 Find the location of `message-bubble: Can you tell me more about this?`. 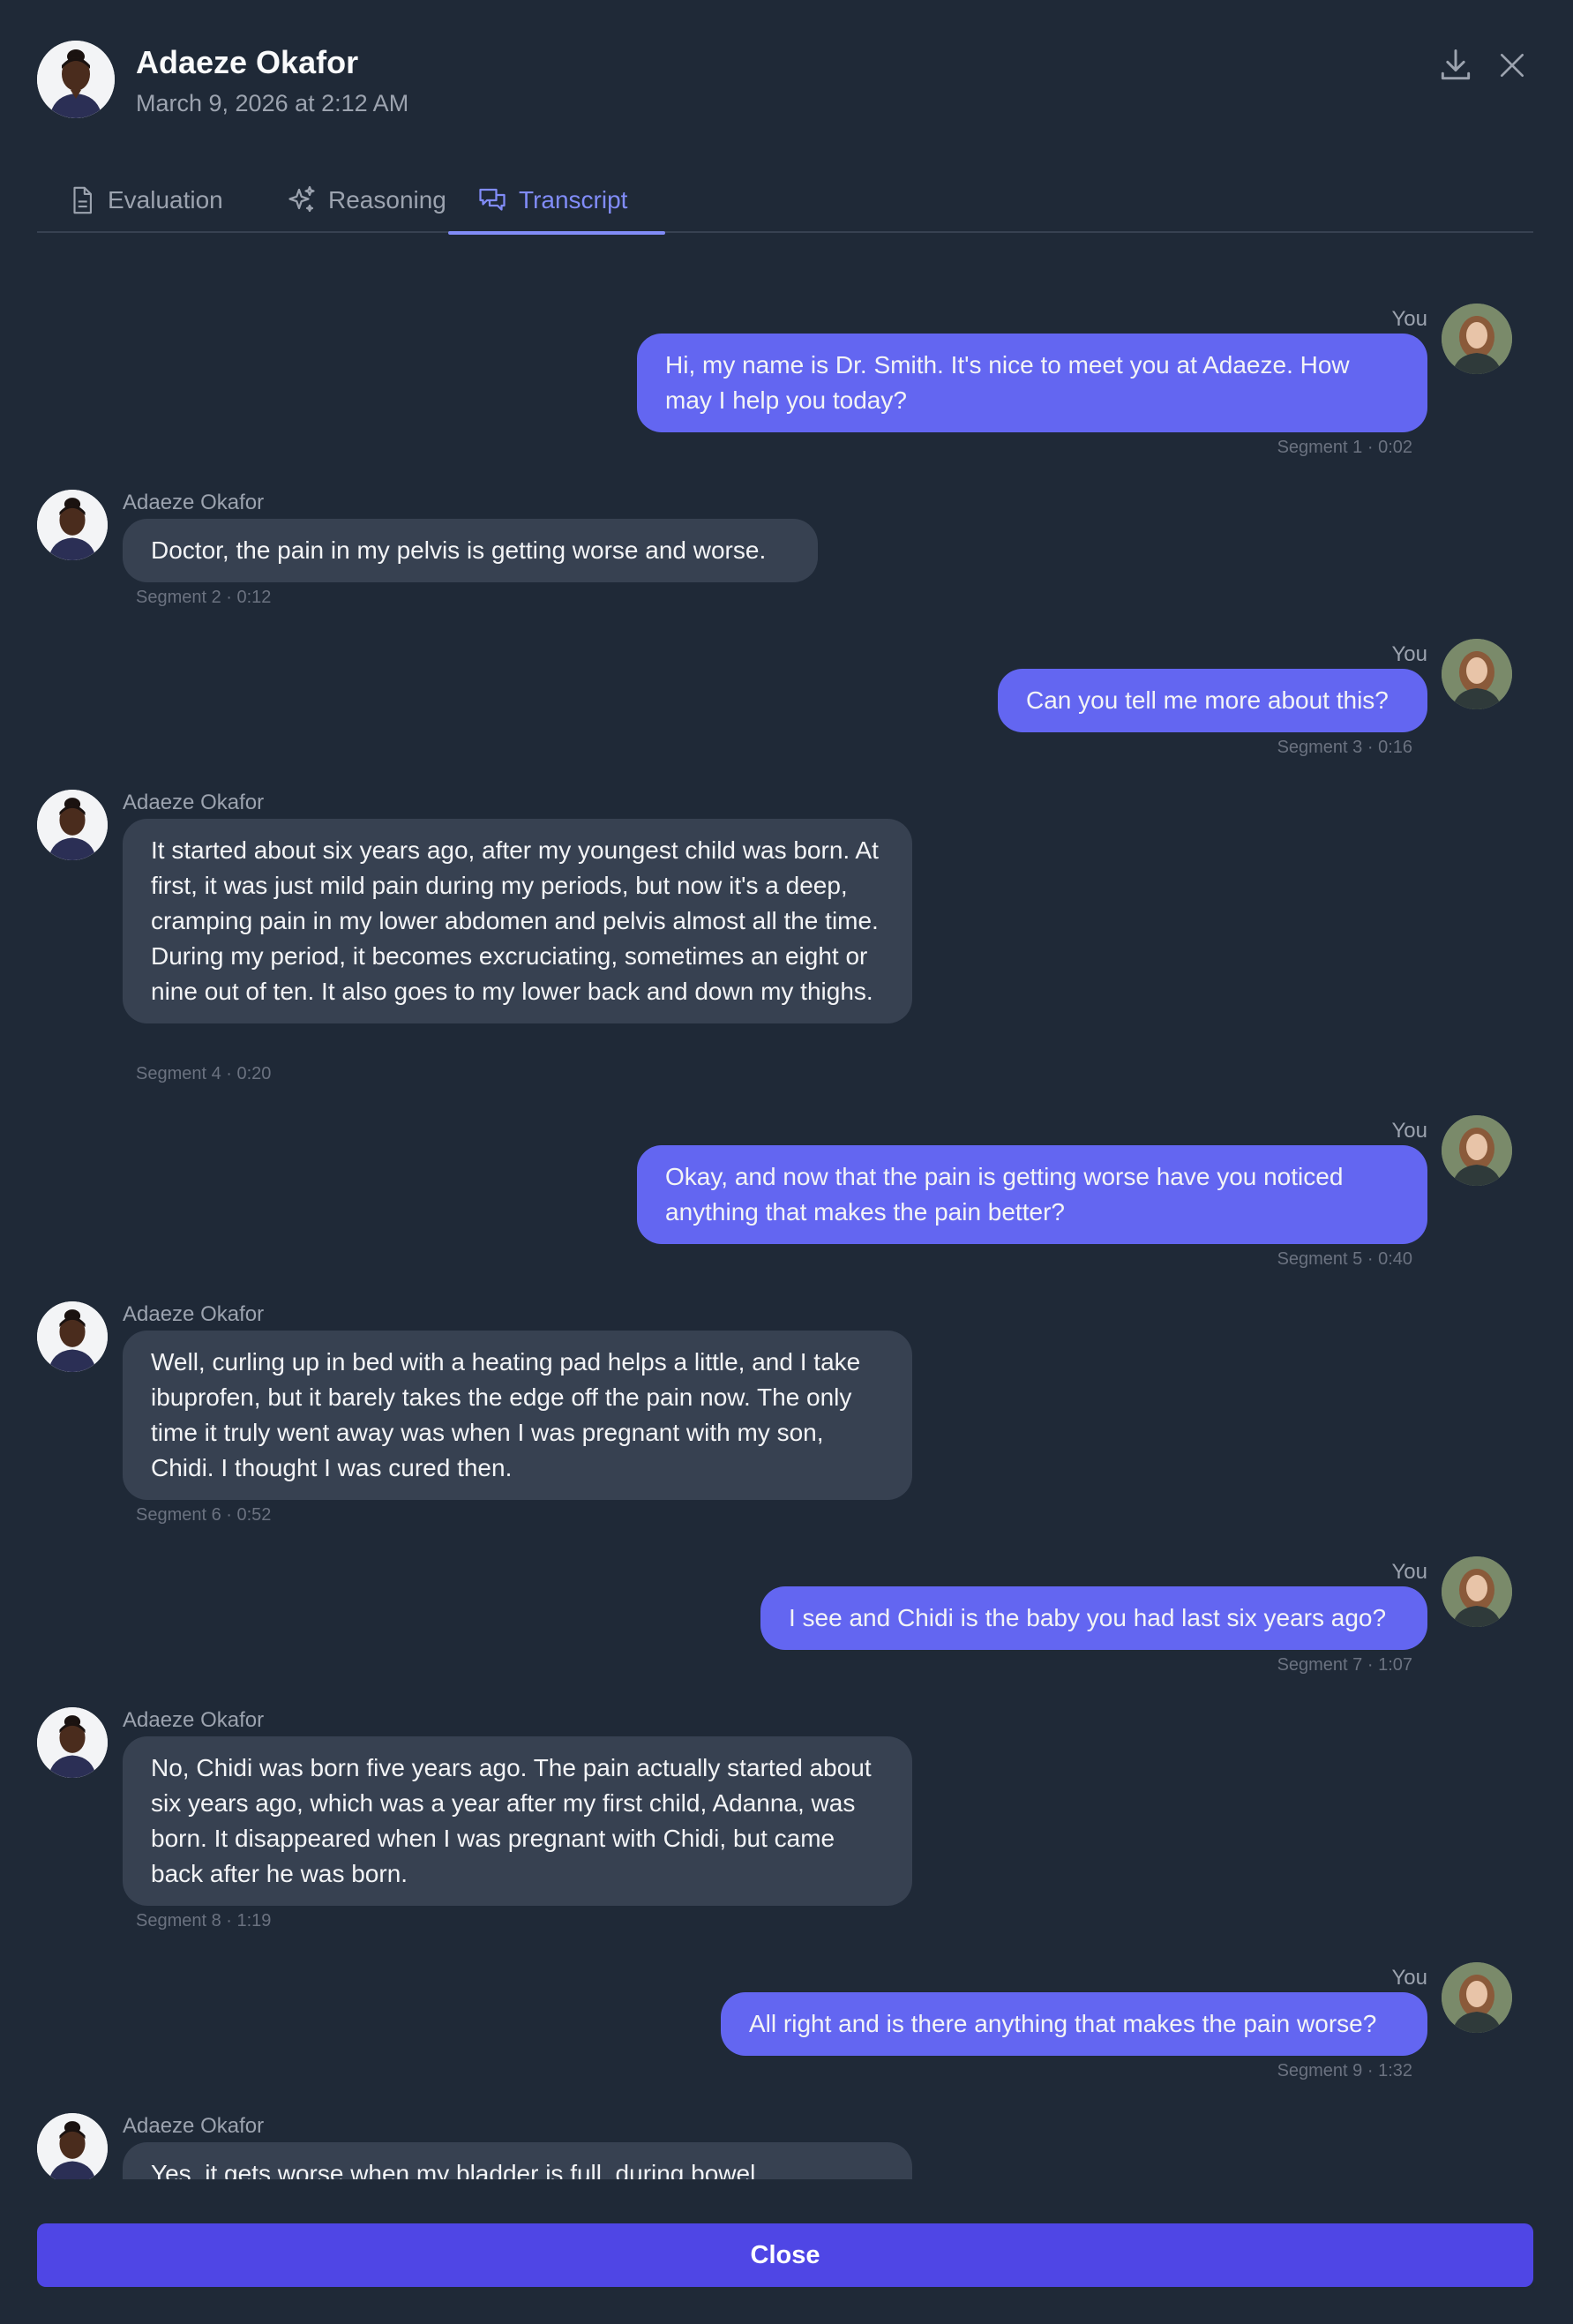

message-bubble: Can you tell me more about this? is located at coordinates (1212, 700).